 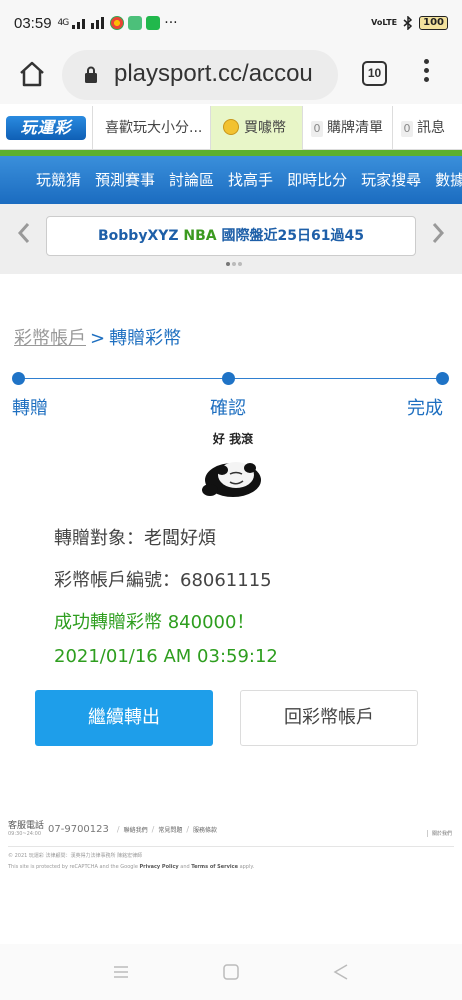 What do you see at coordinates (292, 236) in the screenshot?
I see `ticker-text: 國際盤近25日61過45` at bounding box center [292, 236].